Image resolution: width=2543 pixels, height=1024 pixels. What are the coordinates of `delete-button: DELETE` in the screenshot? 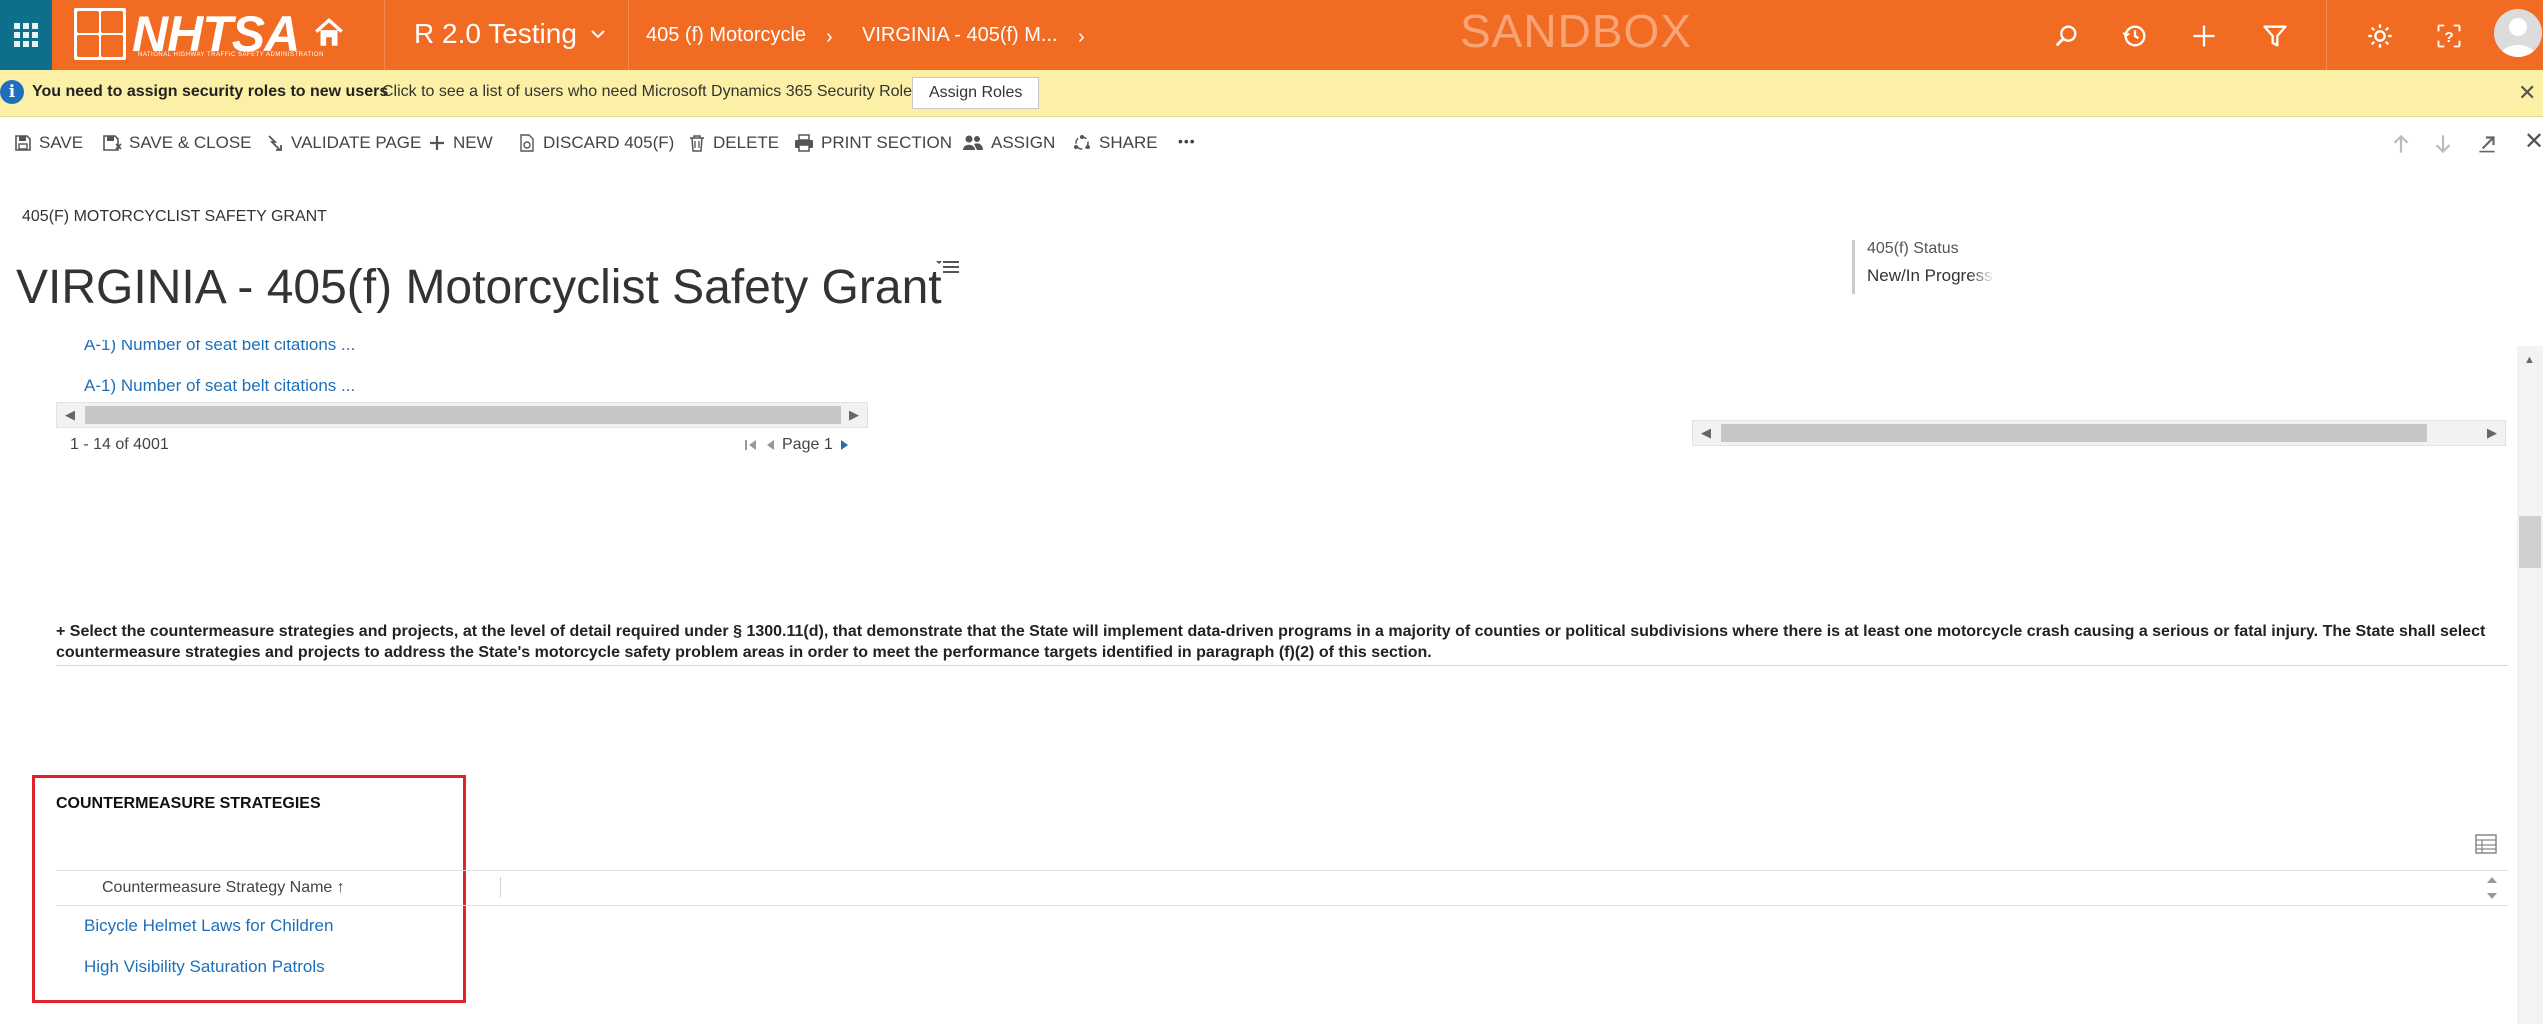 It's located at (733, 143).